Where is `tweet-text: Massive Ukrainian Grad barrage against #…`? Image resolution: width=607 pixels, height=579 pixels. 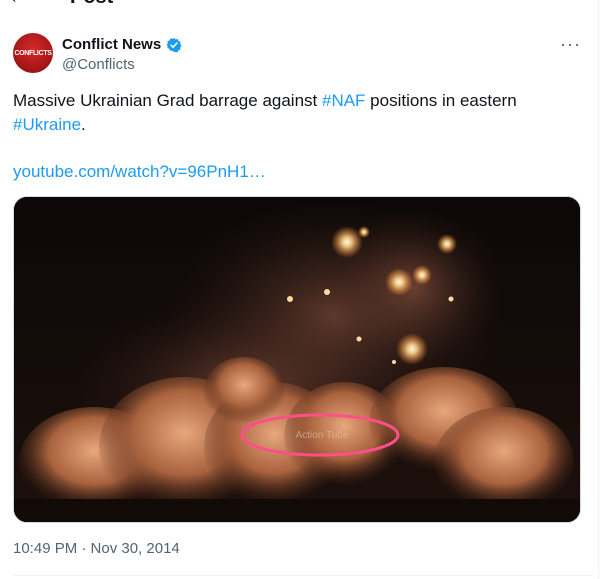 tweet-text: Massive Ukrainian Grad barrage against #… is located at coordinates (298, 113).